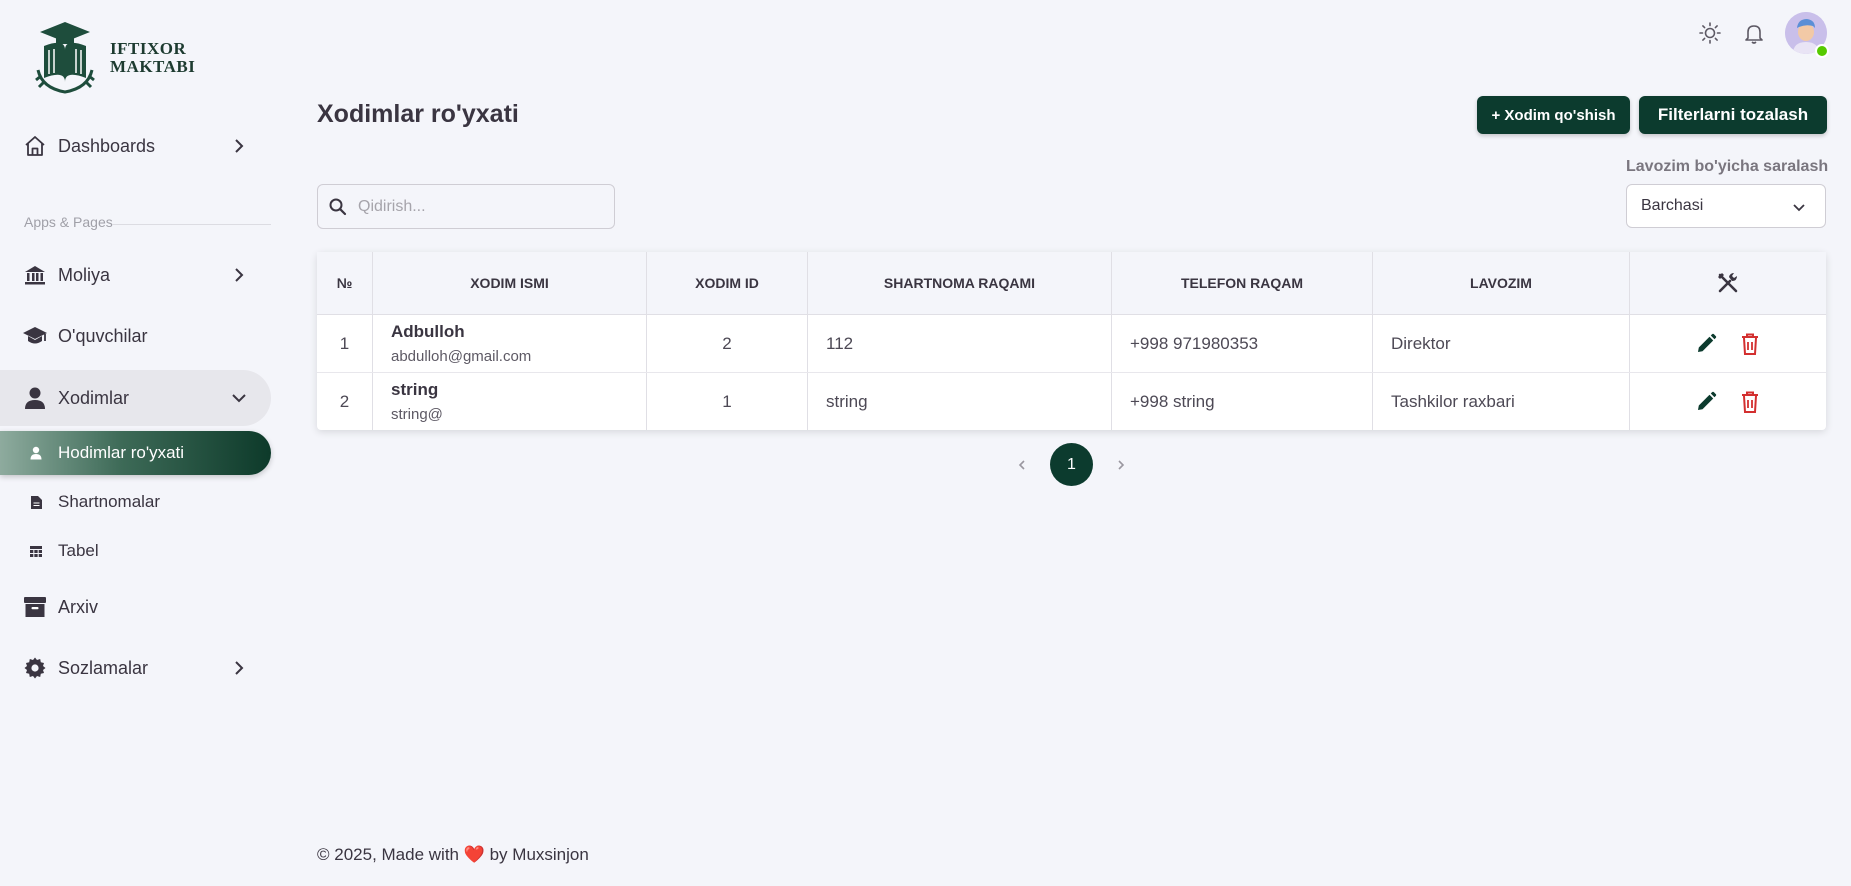 This screenshot has width=1851, height=886. Describe the element at coordinates (1501, 401) in the screenshot. I see `cell-position: Tashkilor raxbari` at that location.